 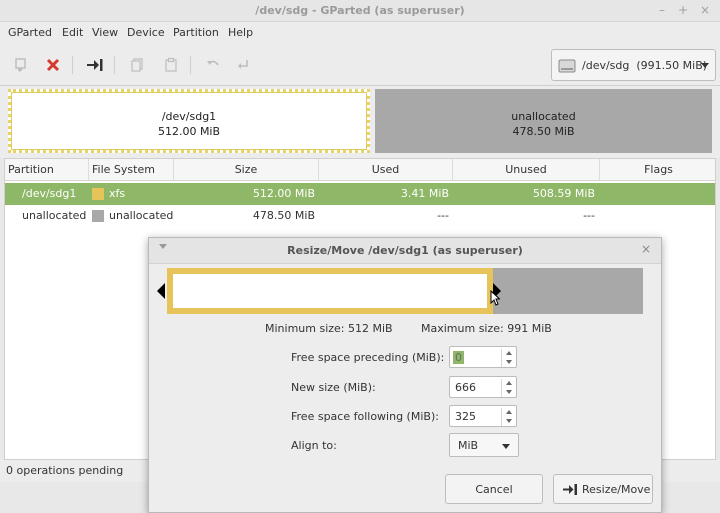 What do you see at coordinates (465, 387) in the screenshot?
I see `new-size-value: 666` at bounding box center [465, 387].